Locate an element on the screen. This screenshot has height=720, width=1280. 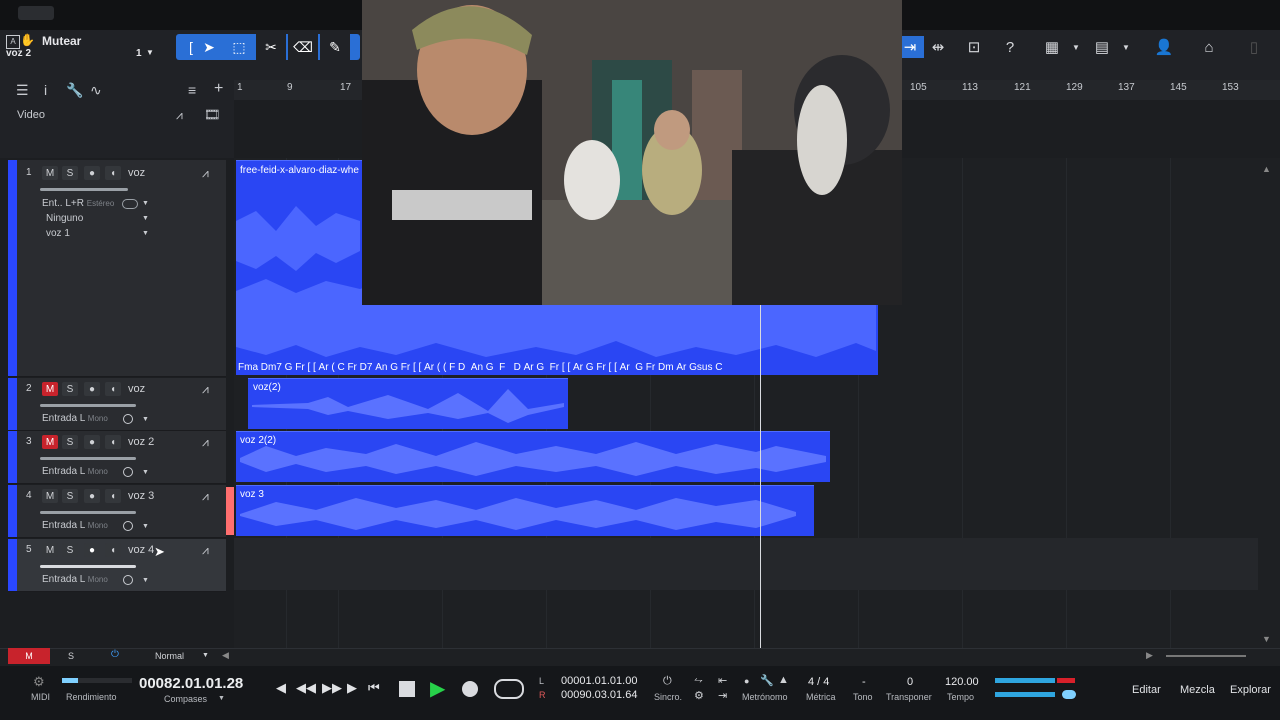
eraser-icon: ⌫ is located at coordinates (303, 47).